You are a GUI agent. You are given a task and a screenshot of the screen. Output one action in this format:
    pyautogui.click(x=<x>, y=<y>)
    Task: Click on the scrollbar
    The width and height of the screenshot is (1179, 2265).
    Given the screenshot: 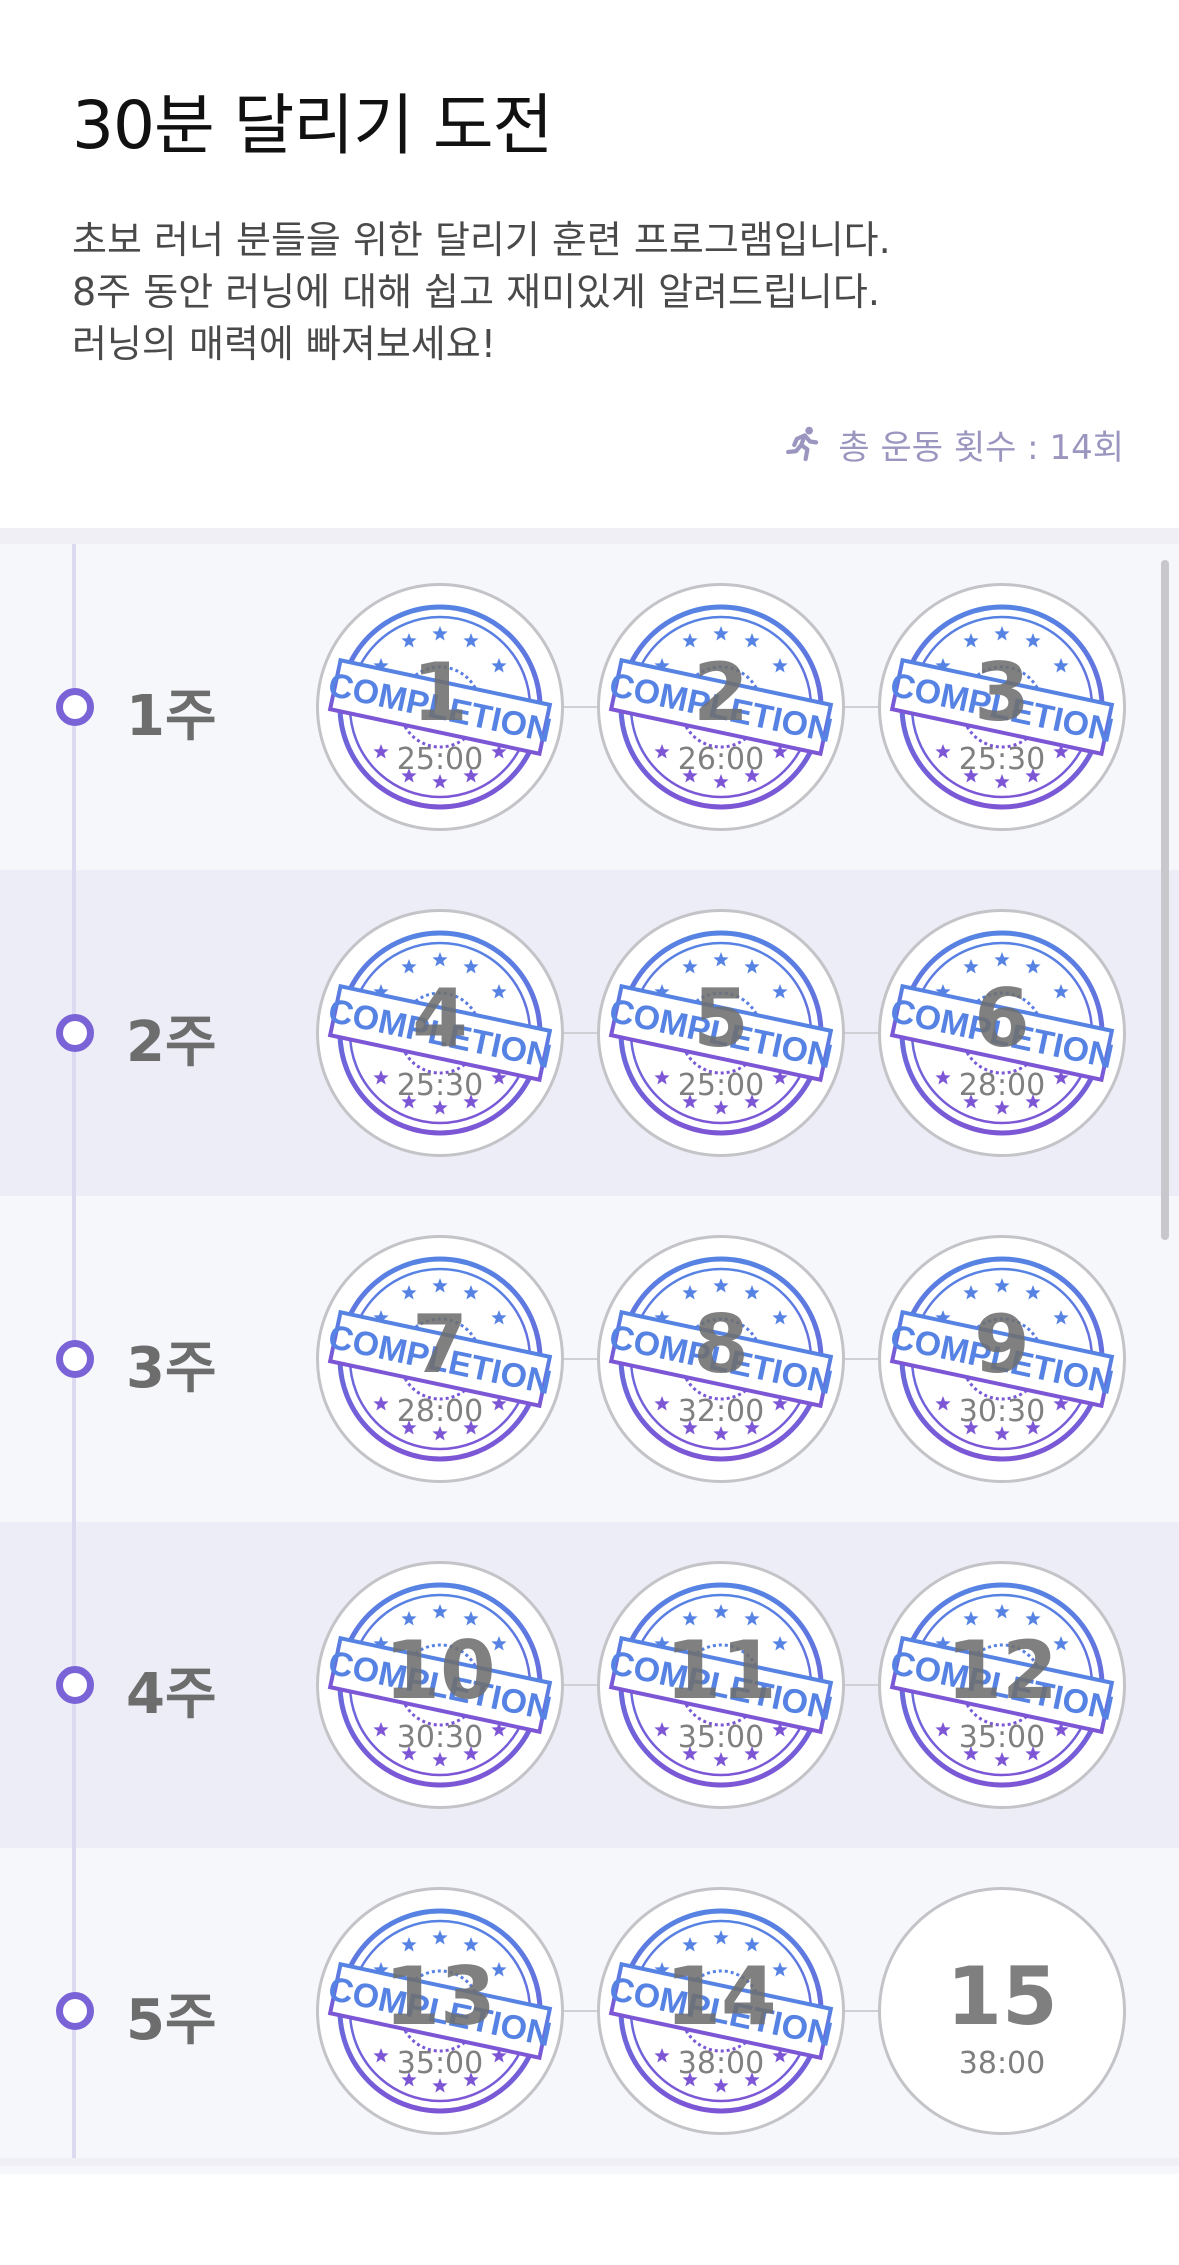 What is the action you would take?
    pyautogui.click(x=1165, y=900)
    